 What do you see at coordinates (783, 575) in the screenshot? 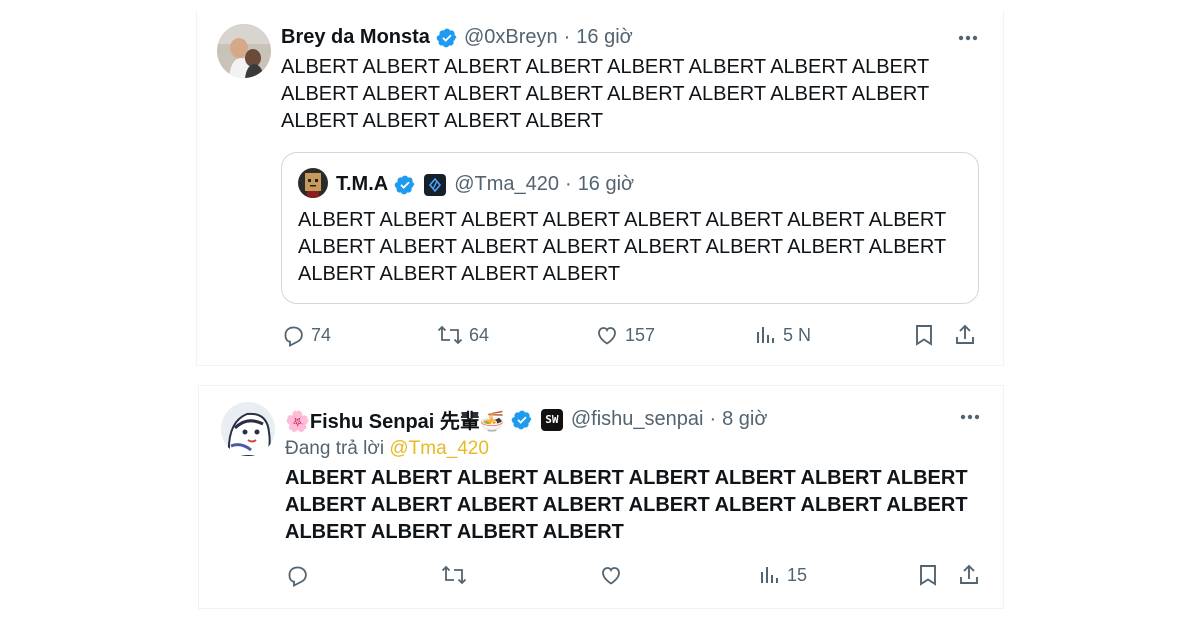
I see `views-button: 15` at bounding box center [783, 575].